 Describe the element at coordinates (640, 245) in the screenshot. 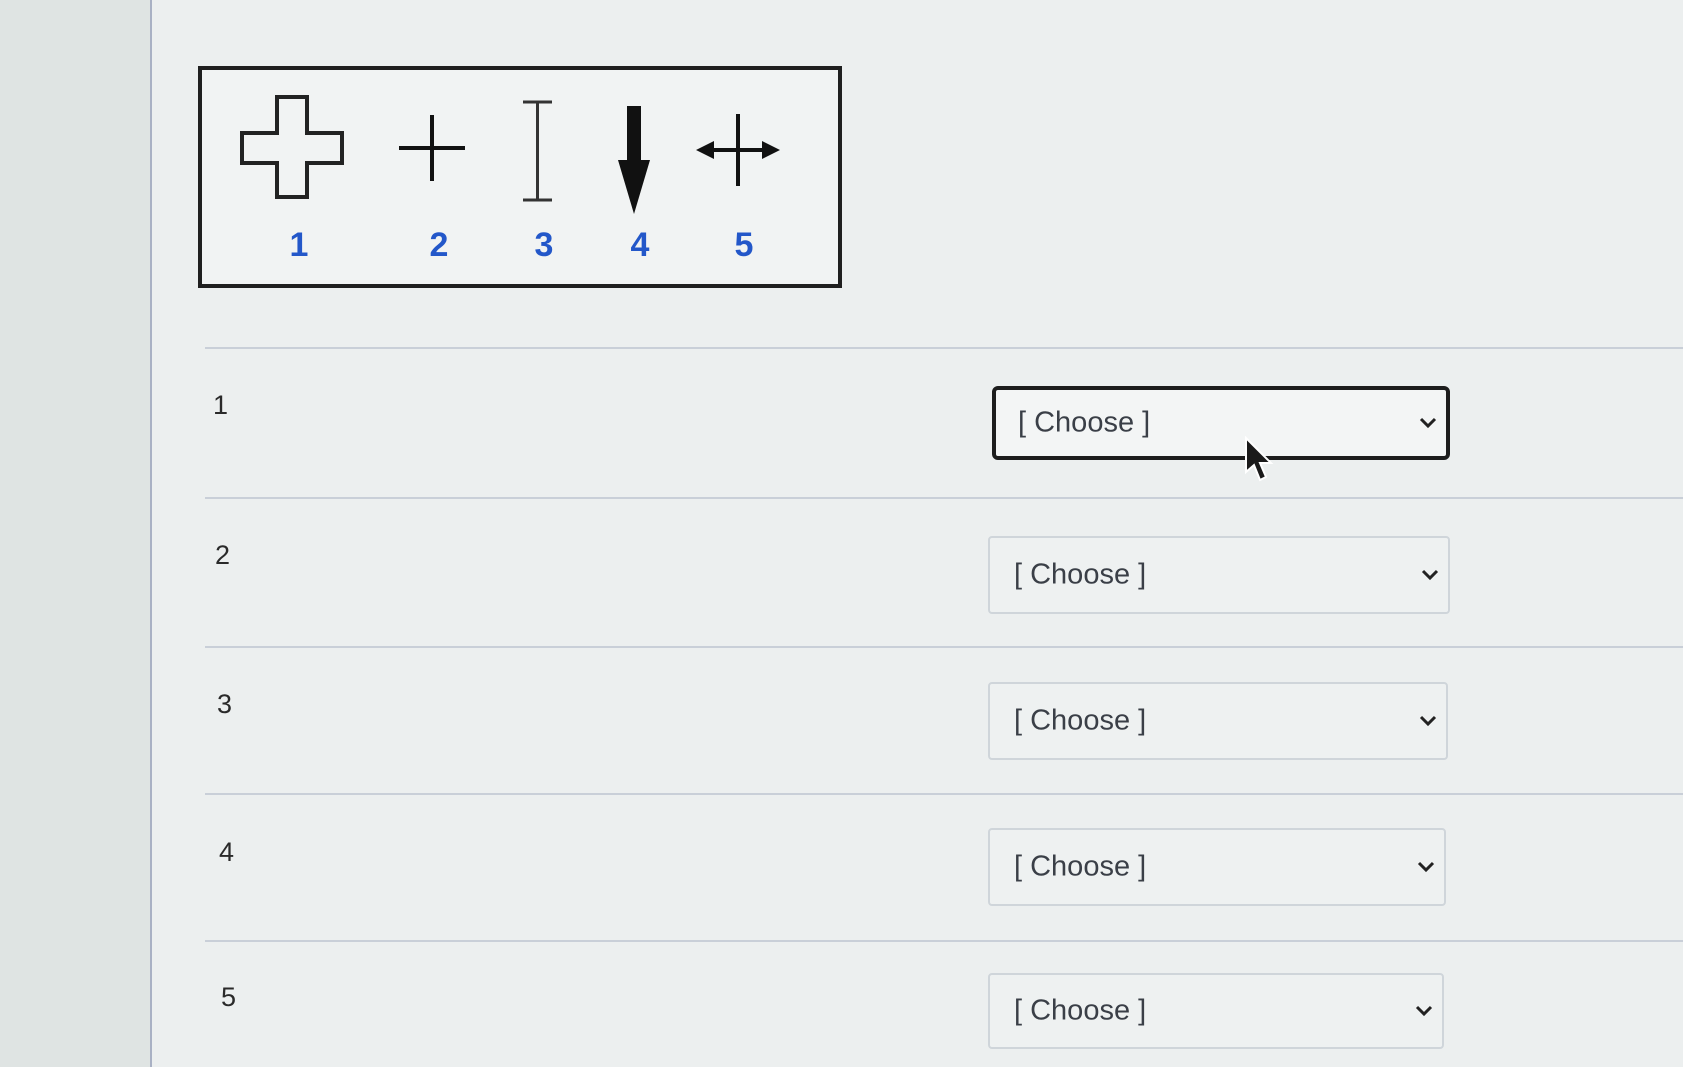

I see `legend-number-4: 4` at that location.